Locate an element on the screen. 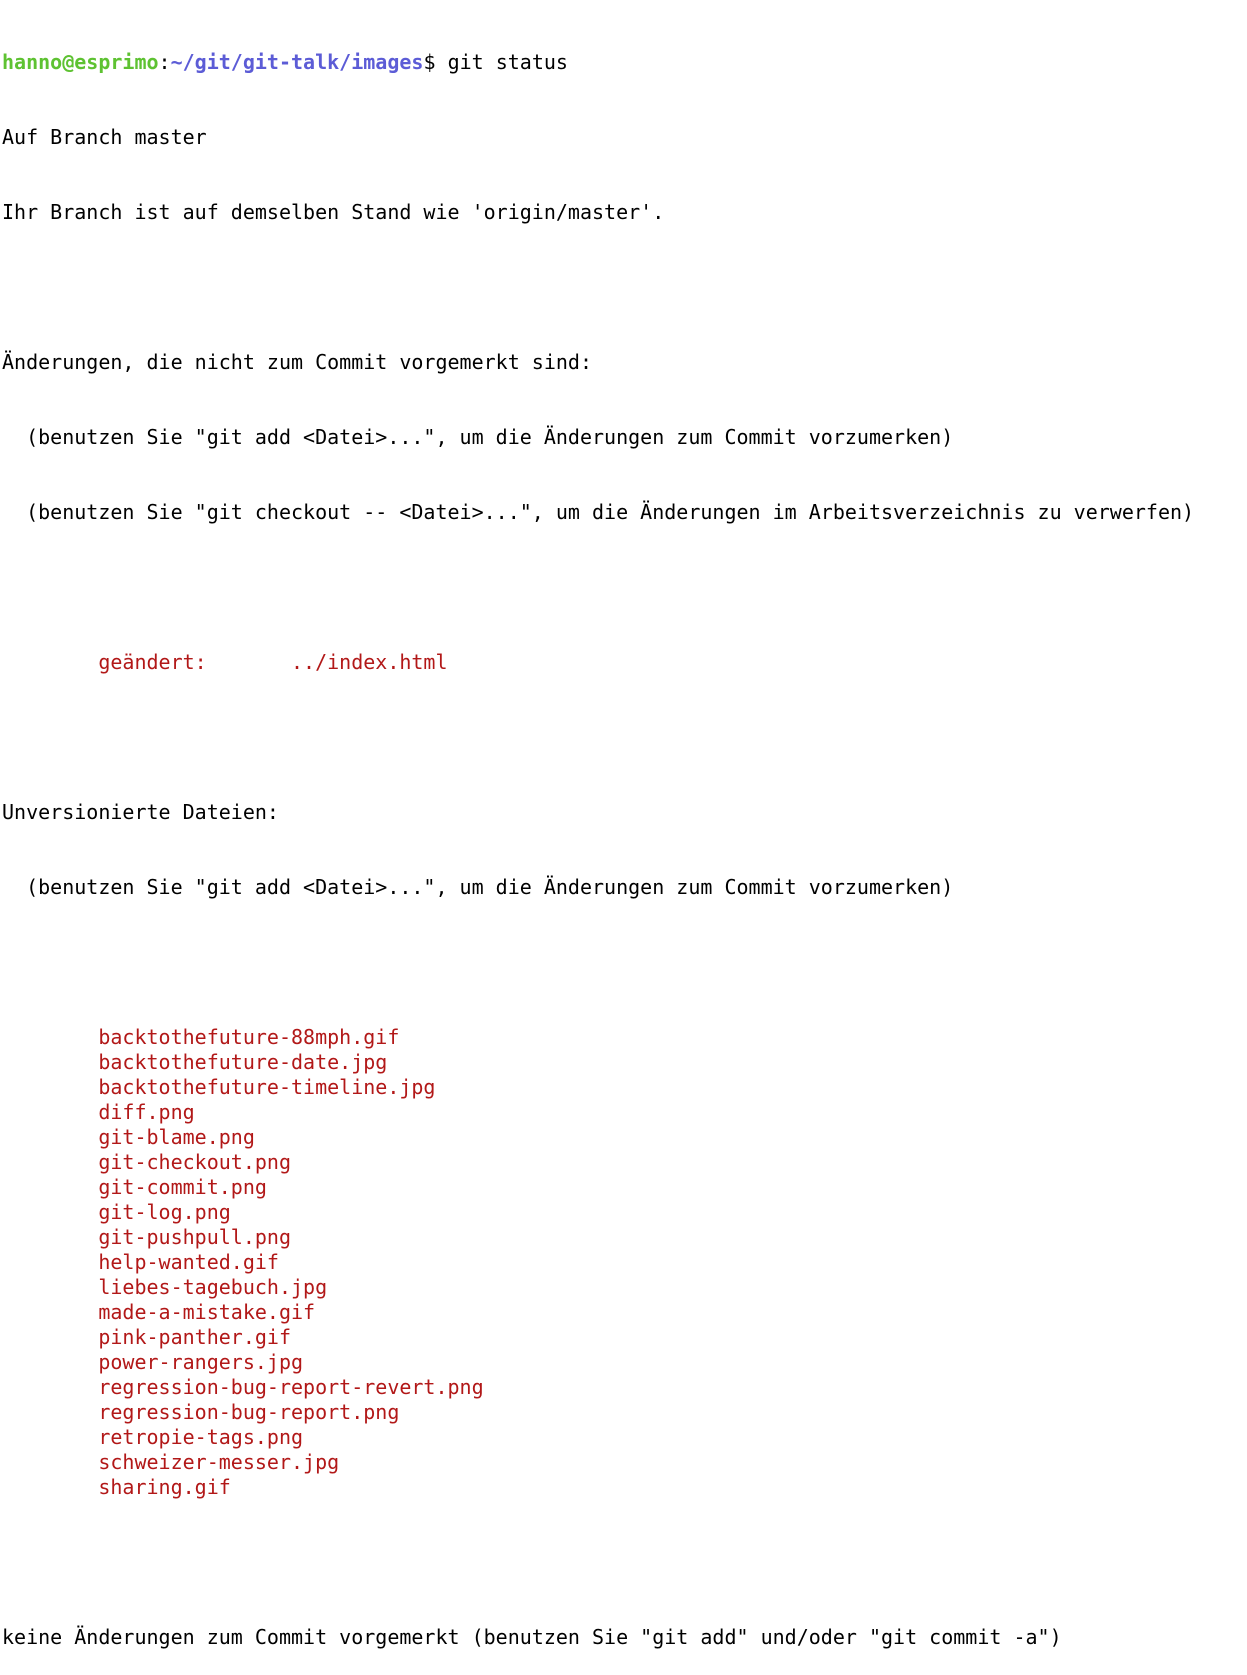 The width and height of the screenshot is (1247, 1675). branch-line: Auf Branch master is located at coordinates (104, 137).